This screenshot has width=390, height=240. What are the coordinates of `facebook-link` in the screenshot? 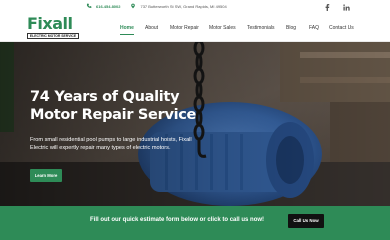 It's located at (327, 7).